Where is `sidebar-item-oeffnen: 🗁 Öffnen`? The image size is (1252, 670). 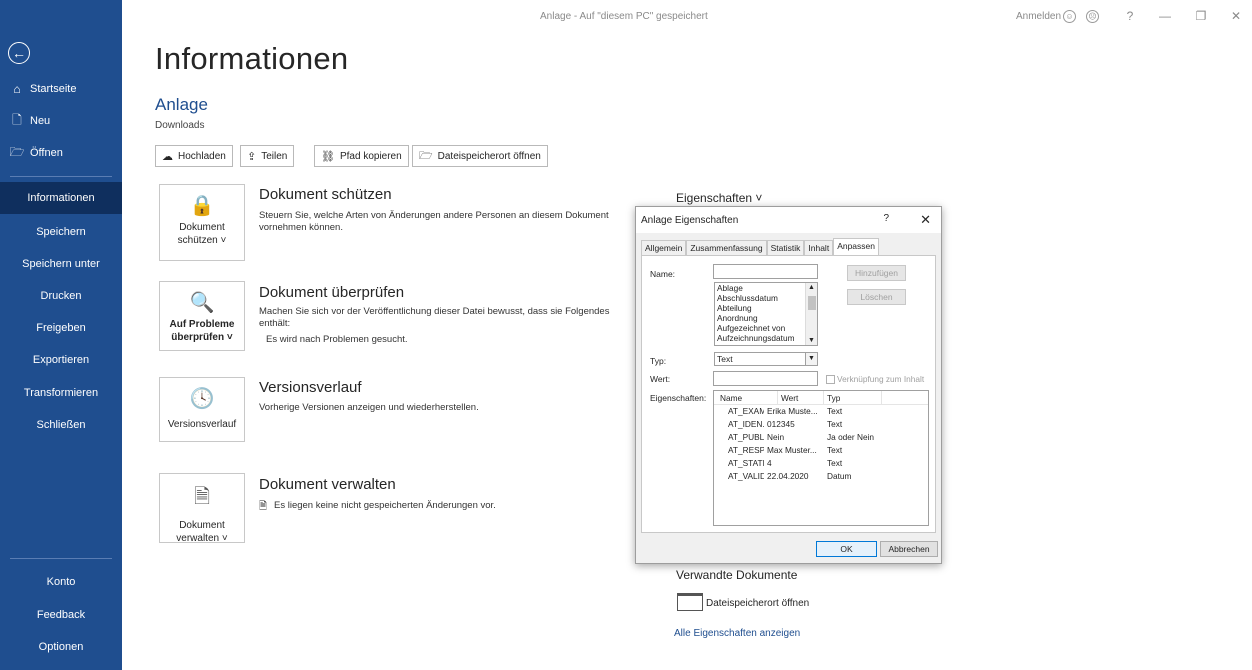 sidebar-item-oeffnen: 🗁 Öffnen is located at coordinates (36, 153).